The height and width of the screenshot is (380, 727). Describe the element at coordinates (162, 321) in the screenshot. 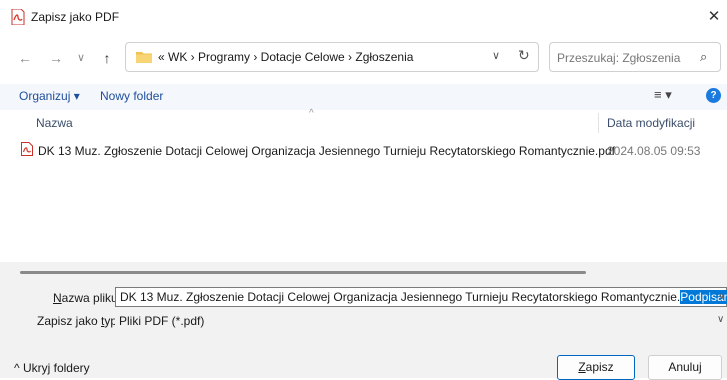

I see `file-type-value: Pliki PDF (*.pdf)` at that location.